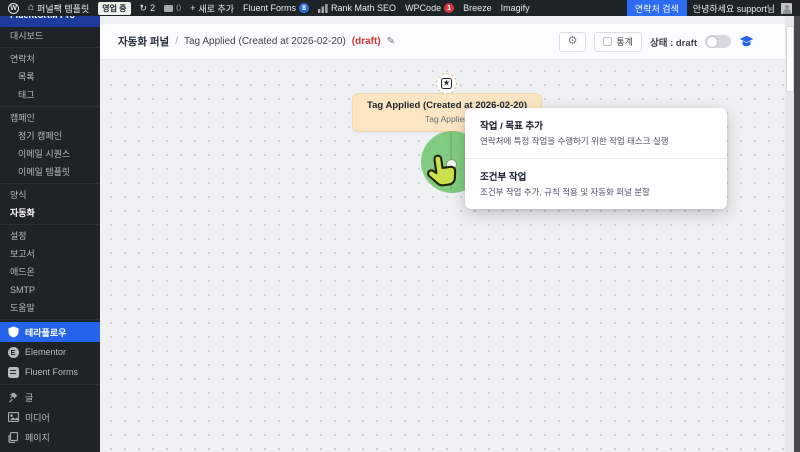 This screenshot has height=452, width=800. I want to click on window-edge-strip, so click(797, 234).